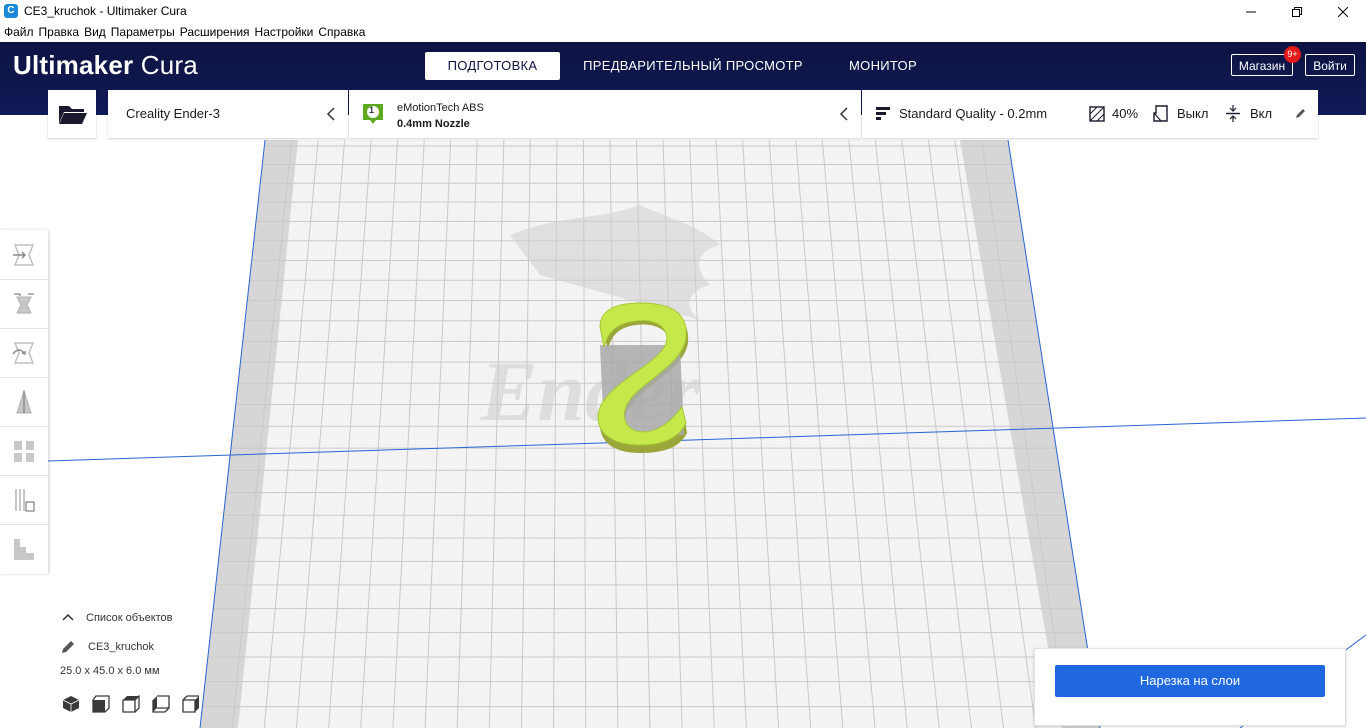  What do you see at coordinates (61, 32) in the screenshot?
I see `menu-edit: Правка` at bounding box center [61, 32].